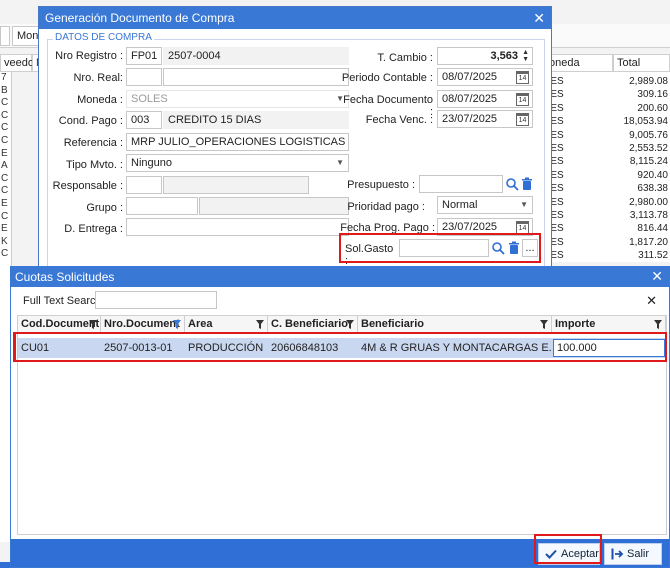 Image resolution: width=670 pixels, height=568 pixels. What do you see at coordinates (652, 189) in the screenshot?
I see `background-cell-total: 638.38` at bounding box center [652, 189].